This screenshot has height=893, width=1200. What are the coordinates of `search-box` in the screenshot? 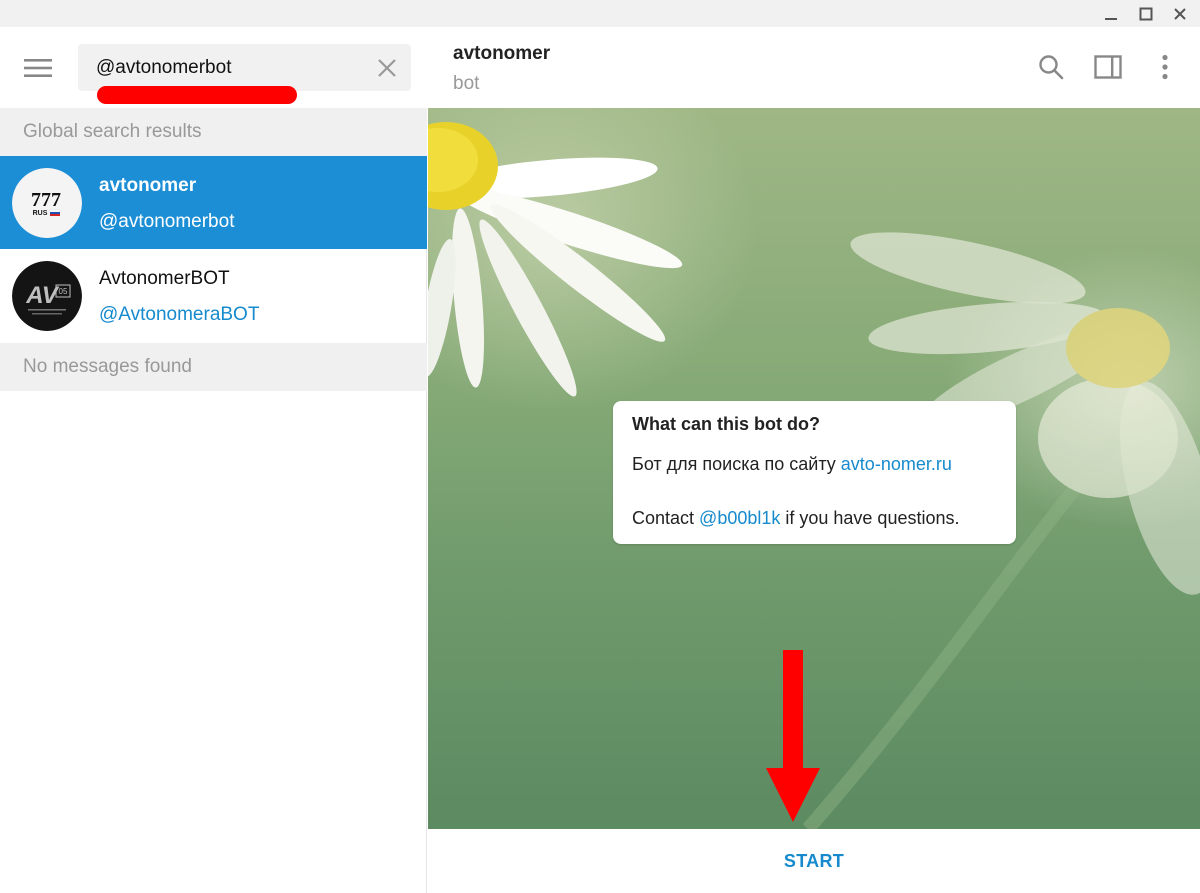 It's located at (244, 67).